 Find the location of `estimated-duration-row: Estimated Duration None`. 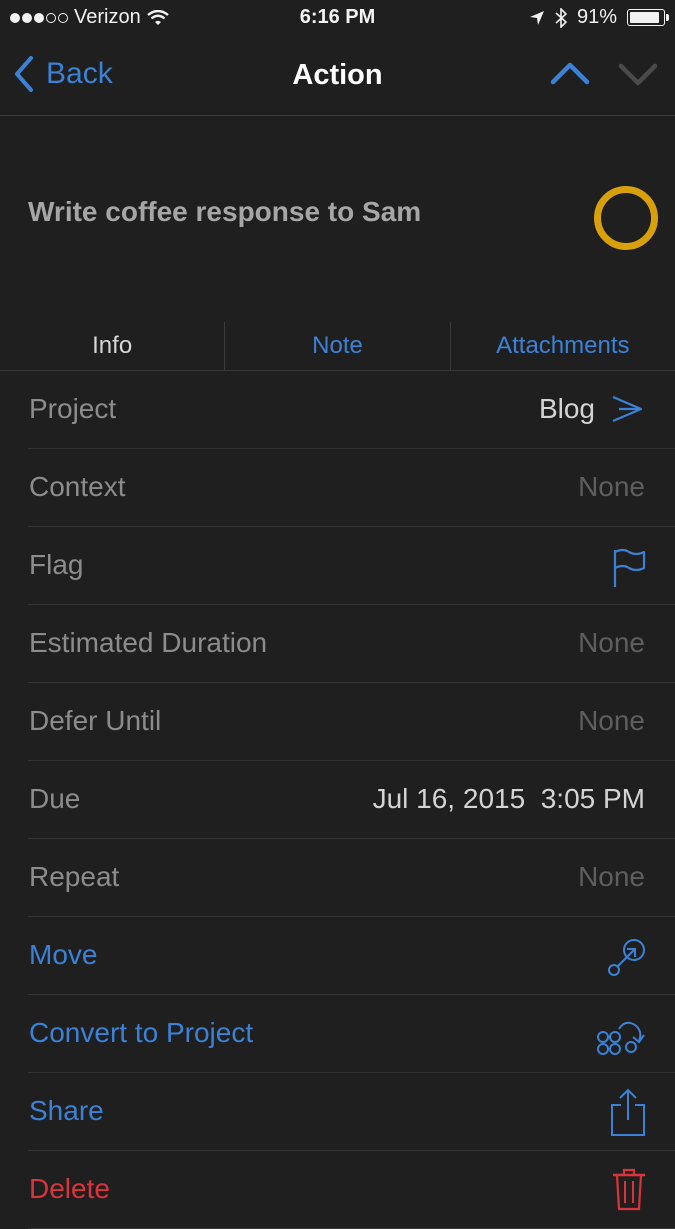

estimated-duration-row: Estimated Duration None is located at coordinates (337, 644).